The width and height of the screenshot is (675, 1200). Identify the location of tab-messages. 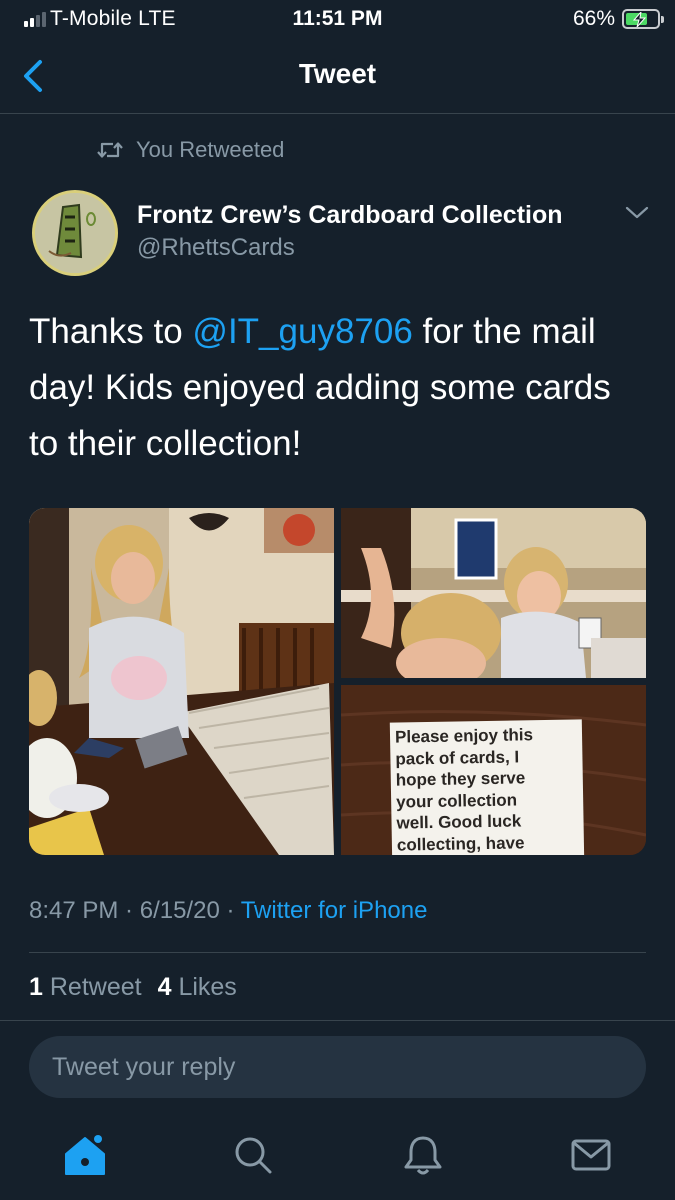
(591, 1155).